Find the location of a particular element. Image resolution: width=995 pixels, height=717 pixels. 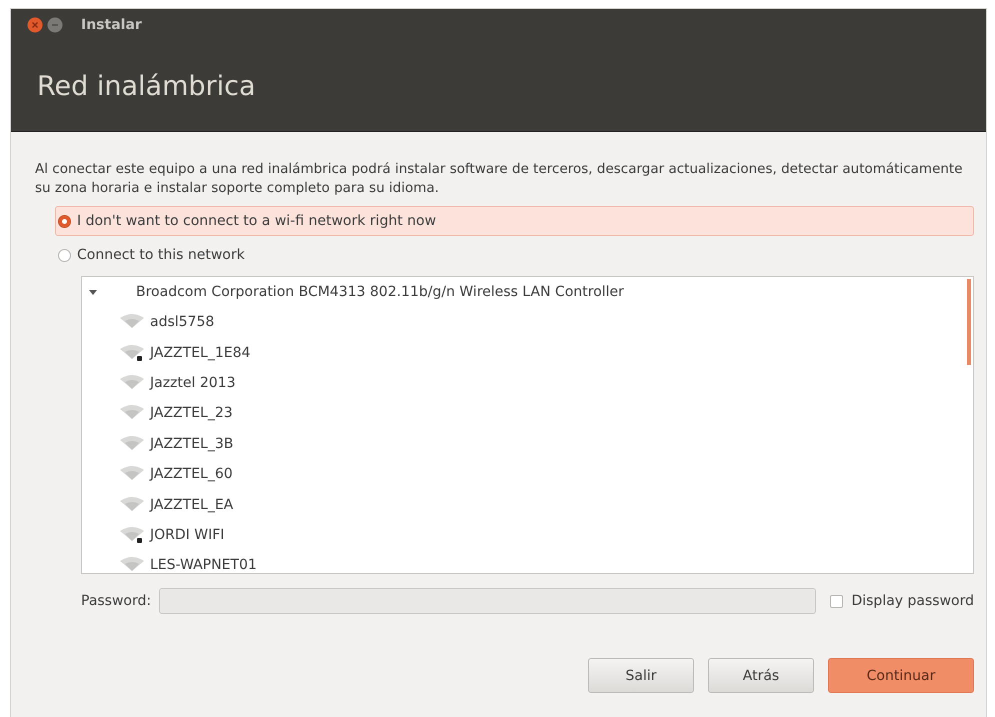

expander-icon is located at coordinates (93, 292).